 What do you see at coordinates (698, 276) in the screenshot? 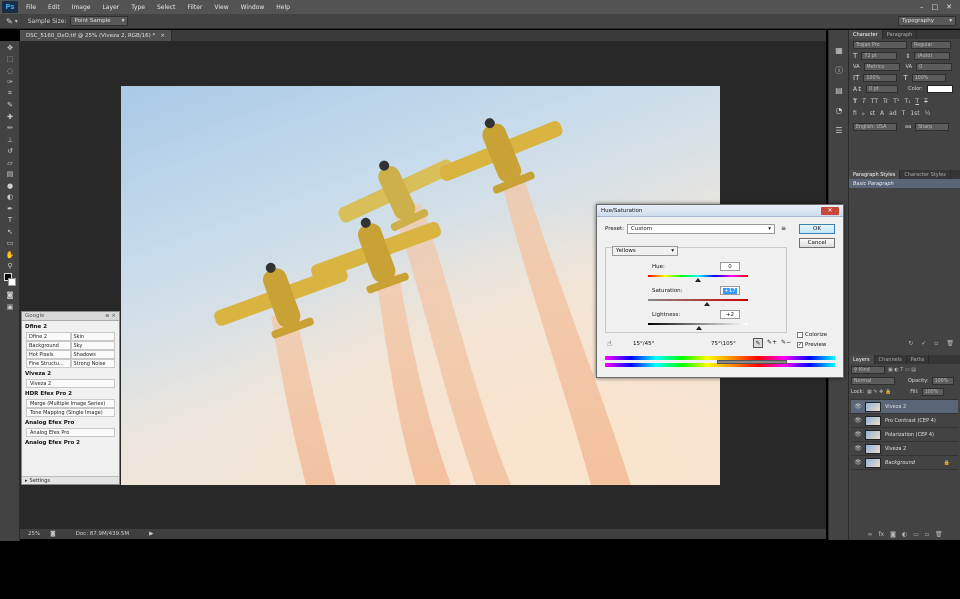
I see `hue-slider` at bounding box center [698, 276].